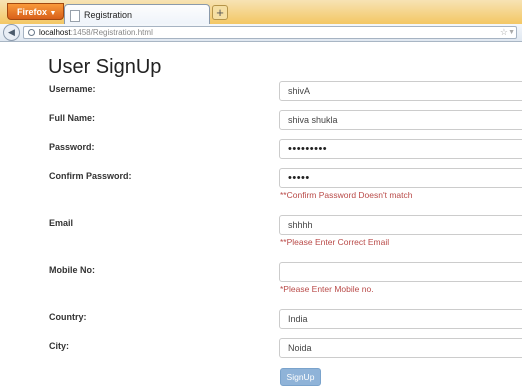  What do you see at coordinates (400, 272) in the screenshot?
I see `mobile-input` at bounding box center [400, 272].